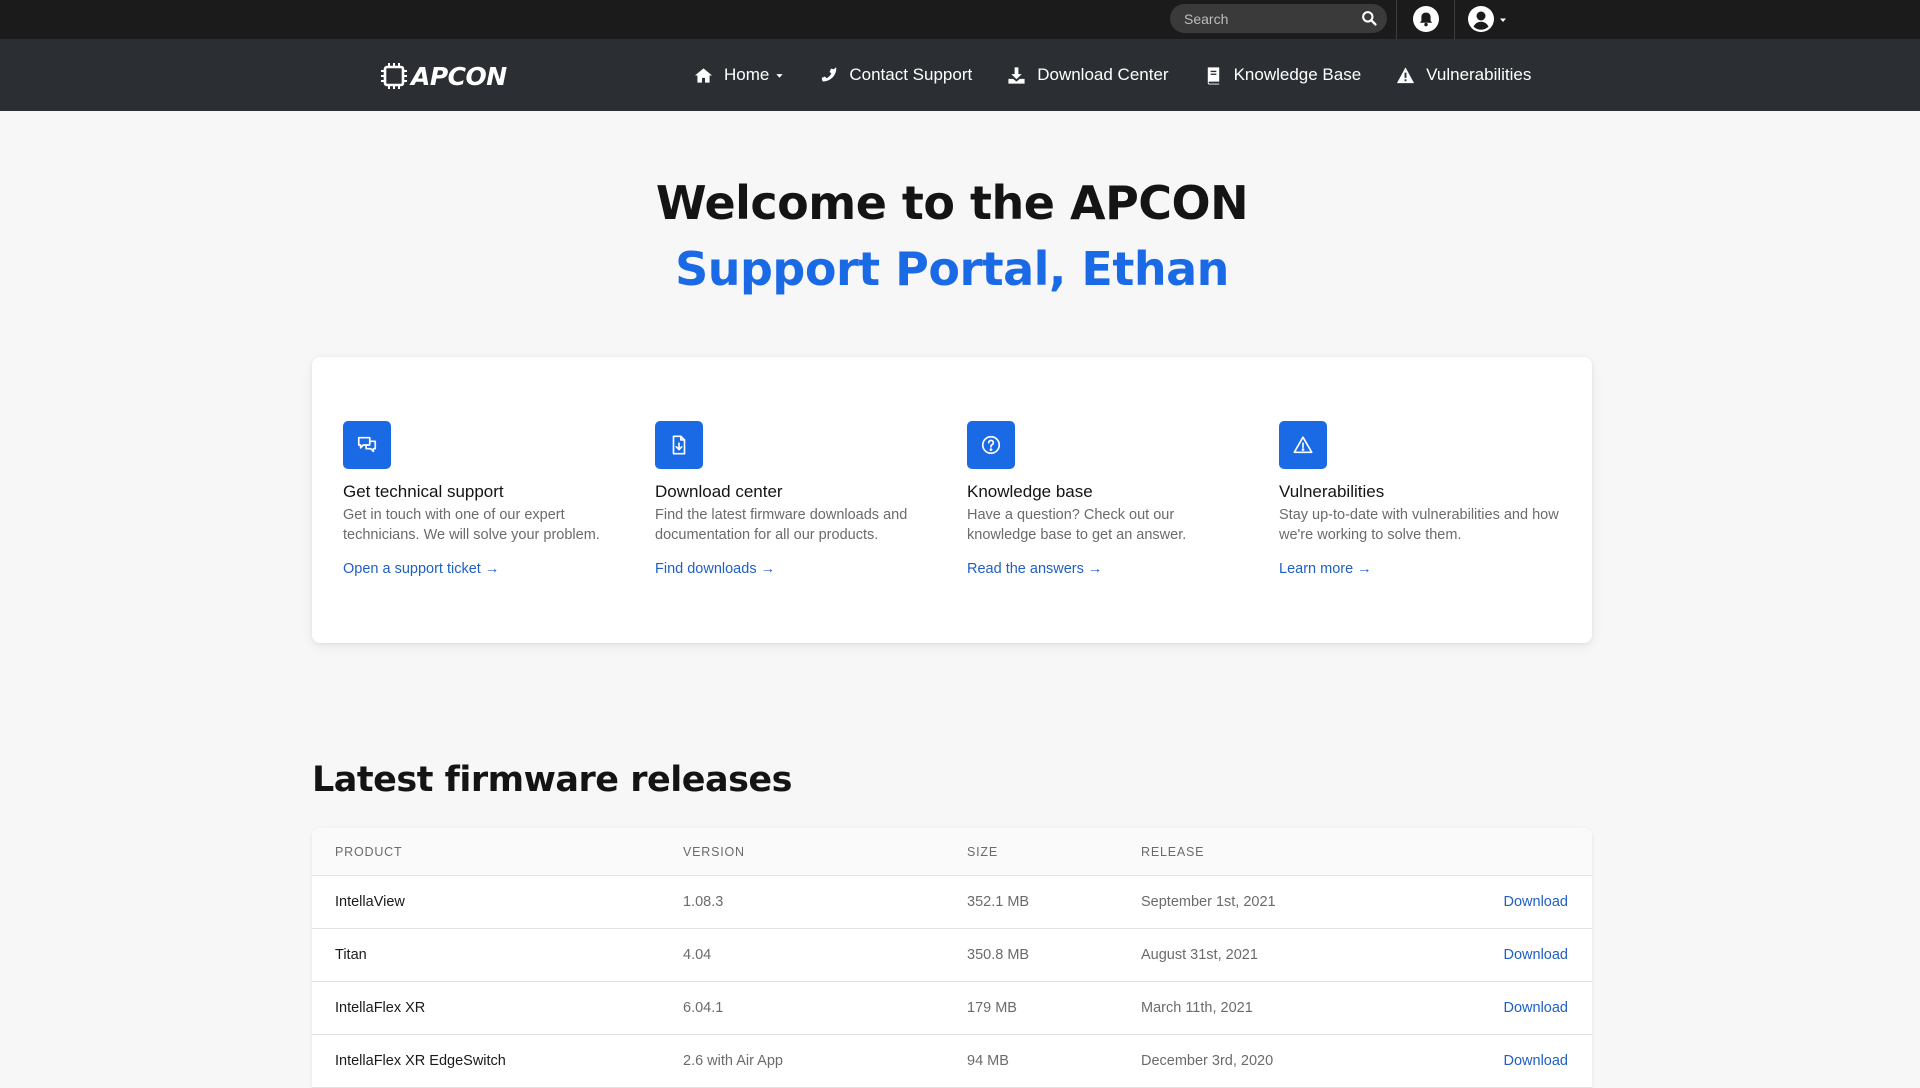  I want to click on cell-release: December 3rd, 2020, so click(1207, 1061).